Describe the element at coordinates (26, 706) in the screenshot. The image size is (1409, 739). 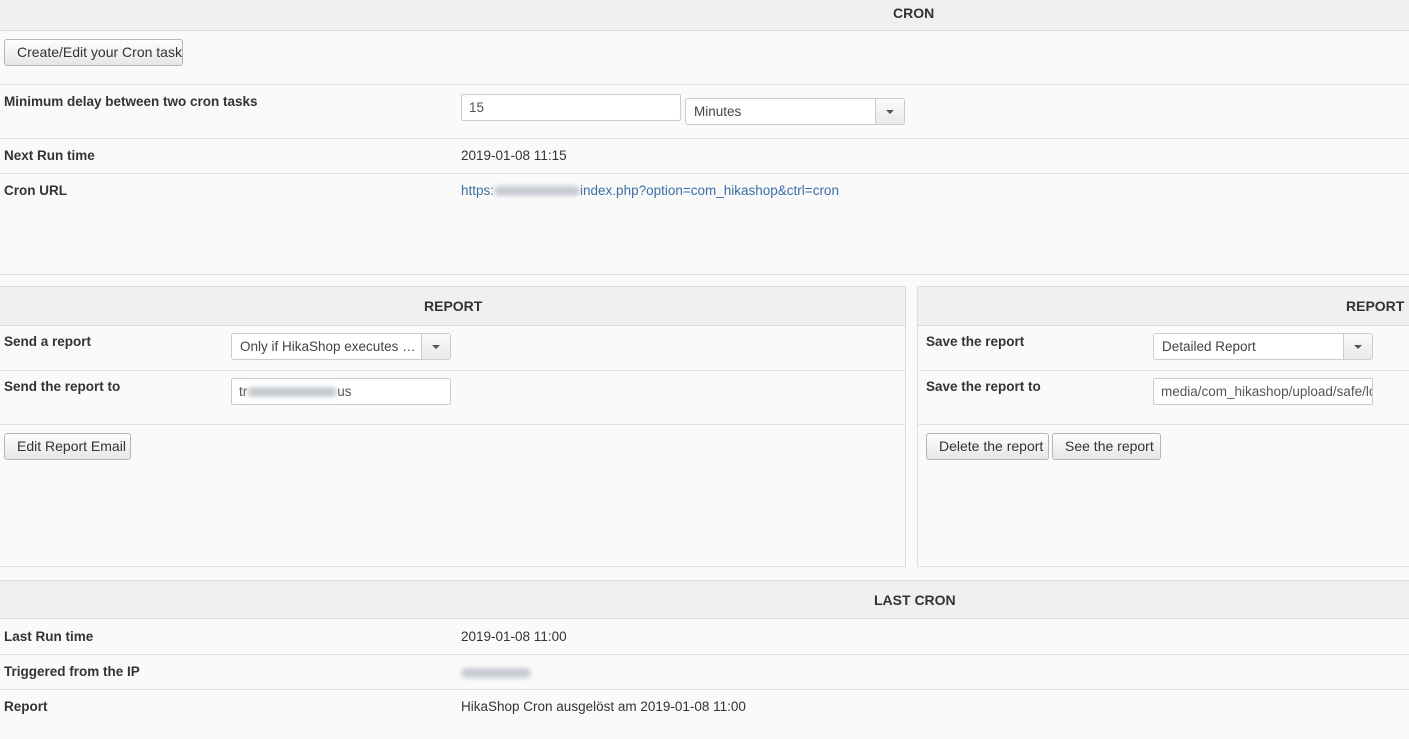
I see `report-label: Report` at that location.